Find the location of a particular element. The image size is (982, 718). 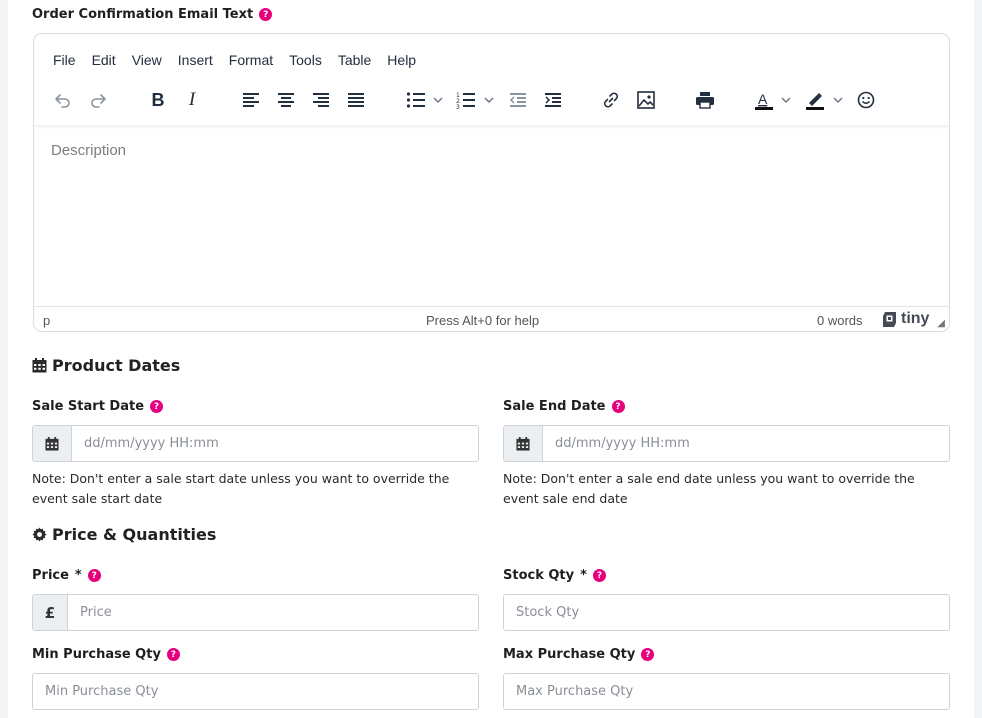

resize-handle-icon: ◢ is located at coordinates (941, 323).